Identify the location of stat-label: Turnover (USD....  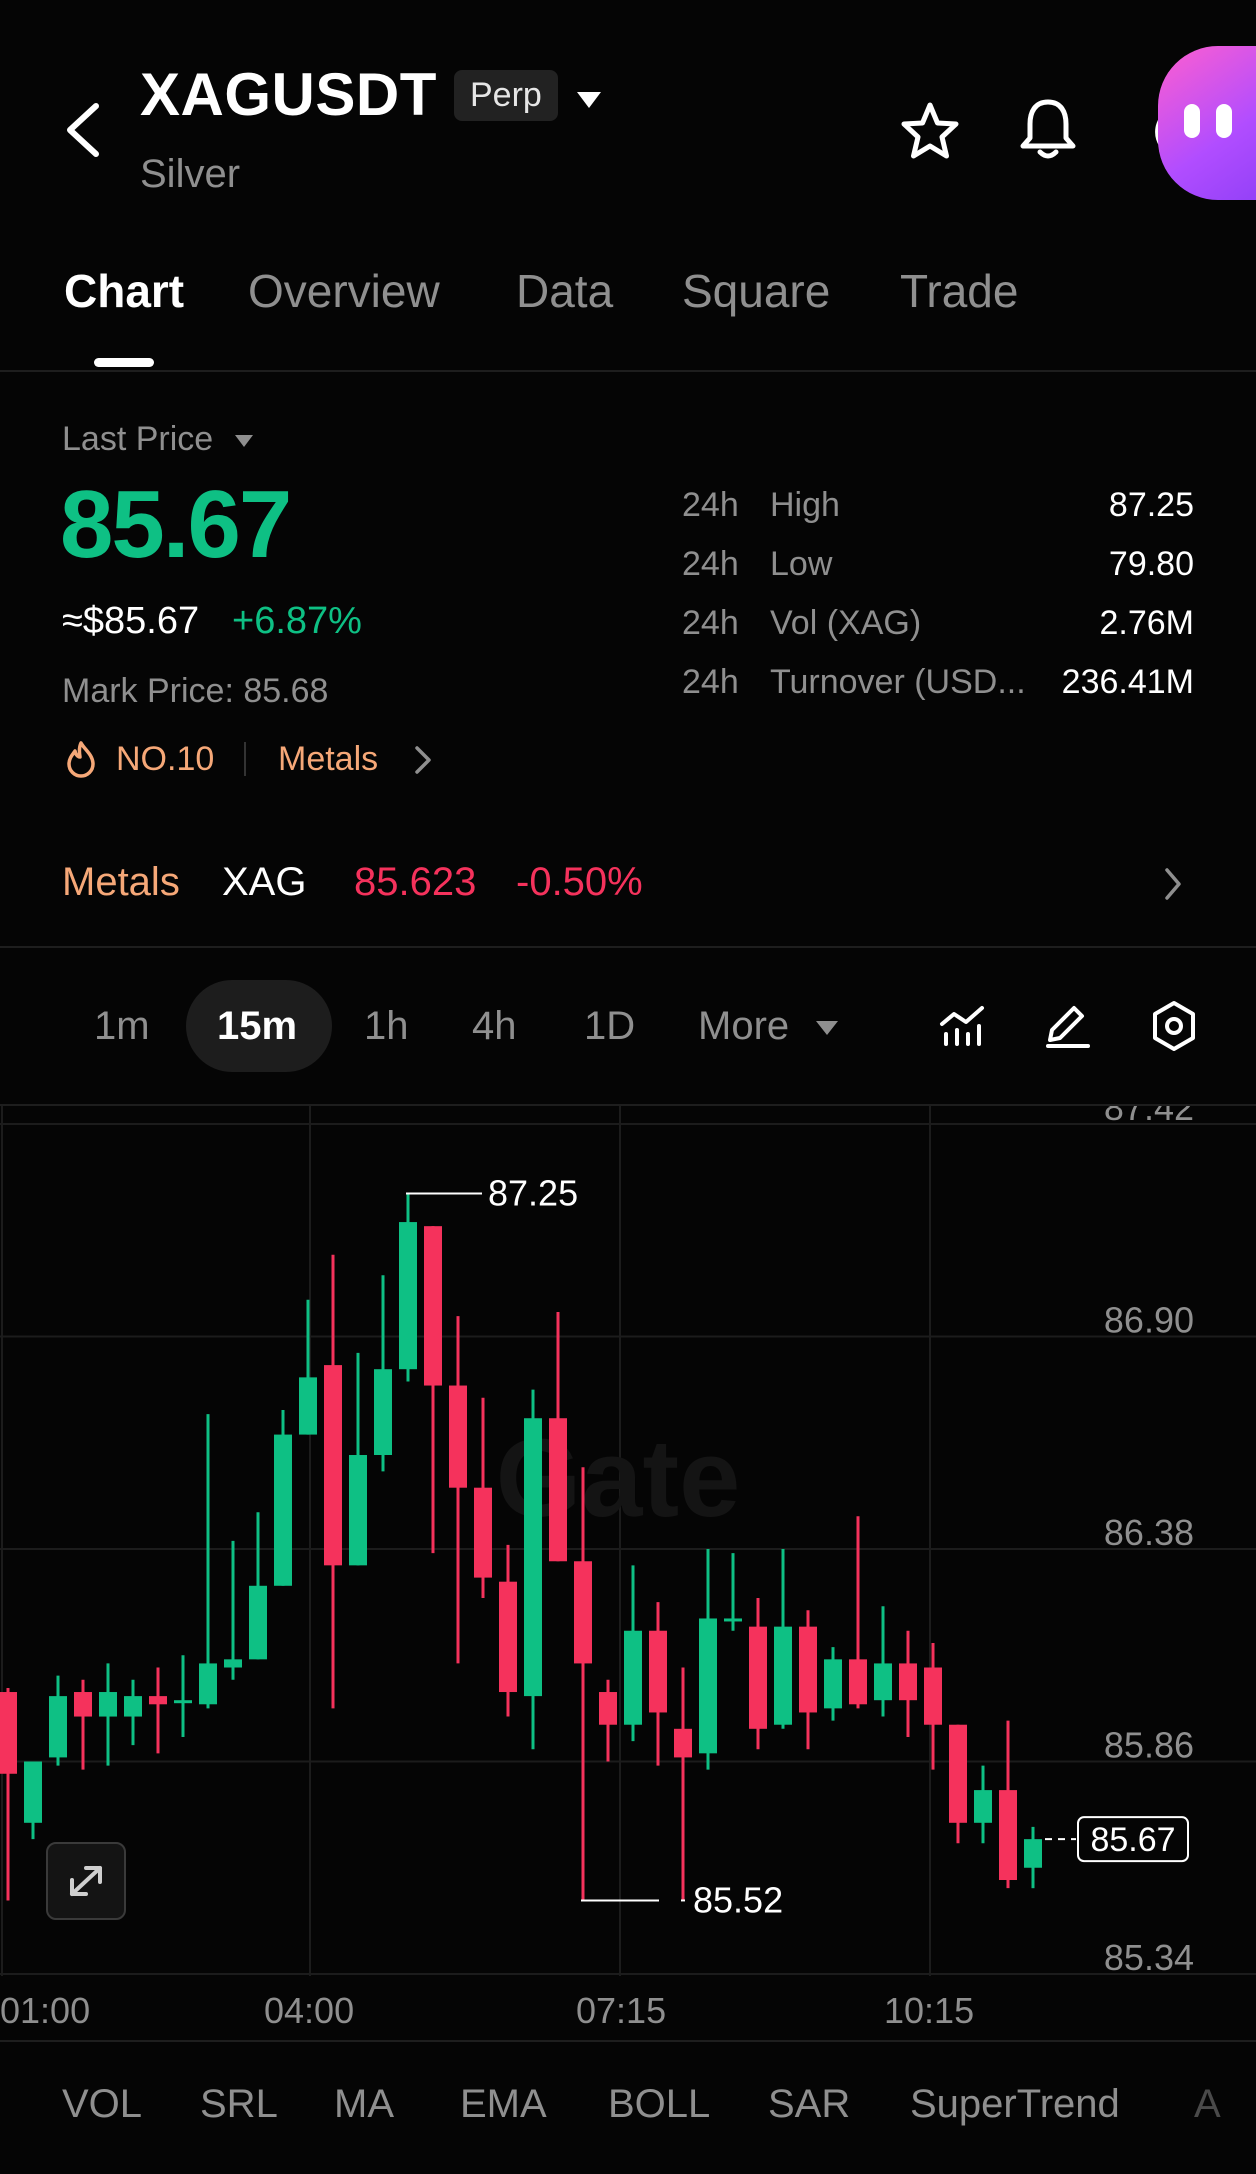
(898, 682).